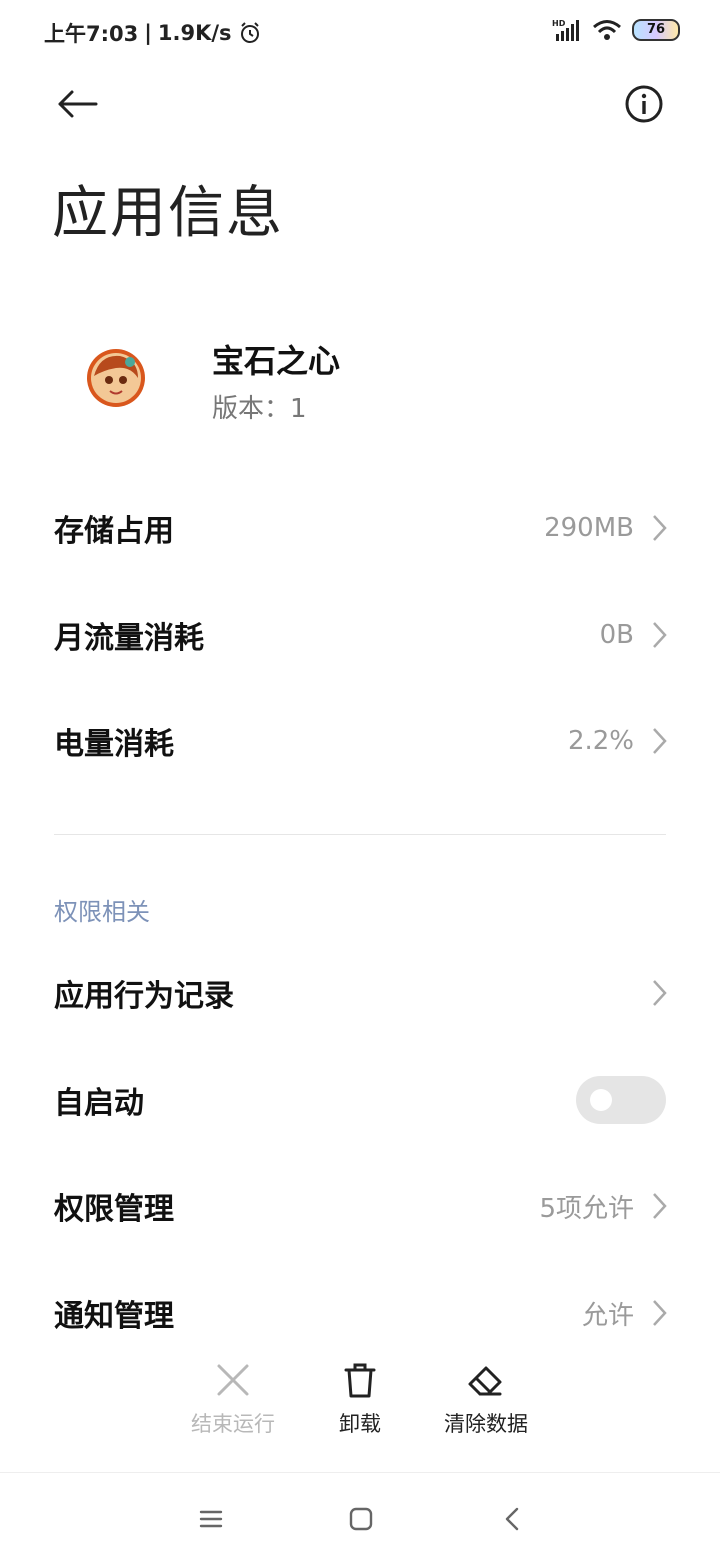  Describe the element at coordinates (616, 635) in the screenshot. I see `row-value: 0B` at that location.